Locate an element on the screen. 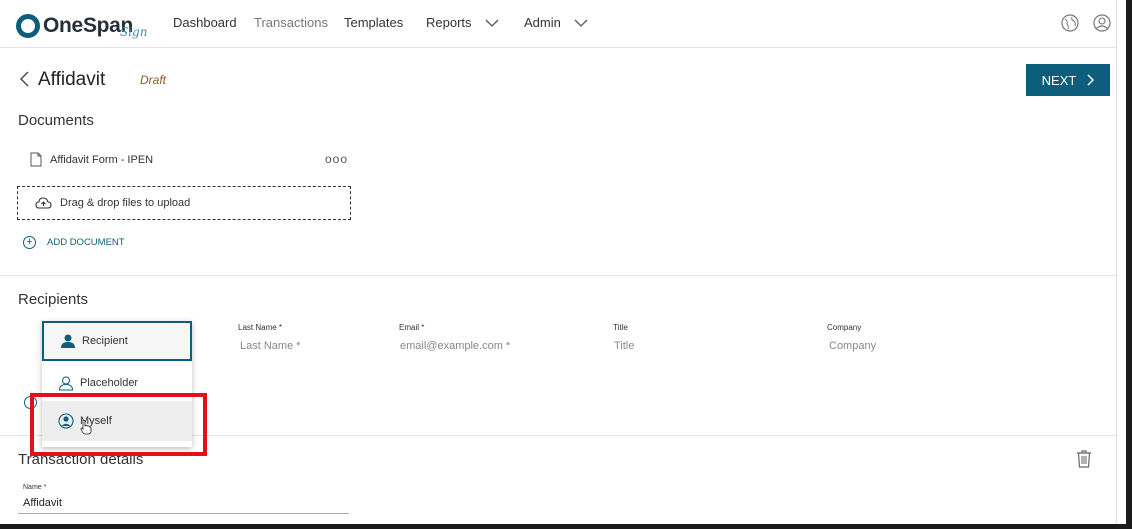  next-button-label: NEXT is located at coordinates (1059, 80).